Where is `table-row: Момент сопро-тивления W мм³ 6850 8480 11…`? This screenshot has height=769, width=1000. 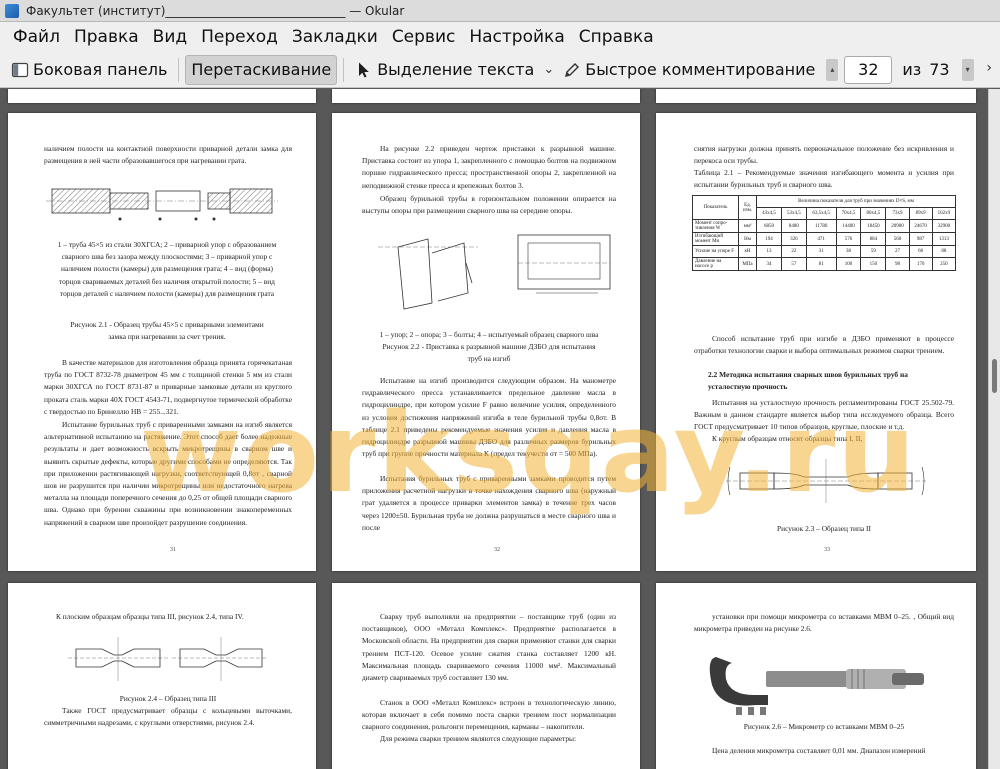
table-row: Момент сопро-тивления W мм³ 6850 8480 11… is located at coordinates (824, 226).